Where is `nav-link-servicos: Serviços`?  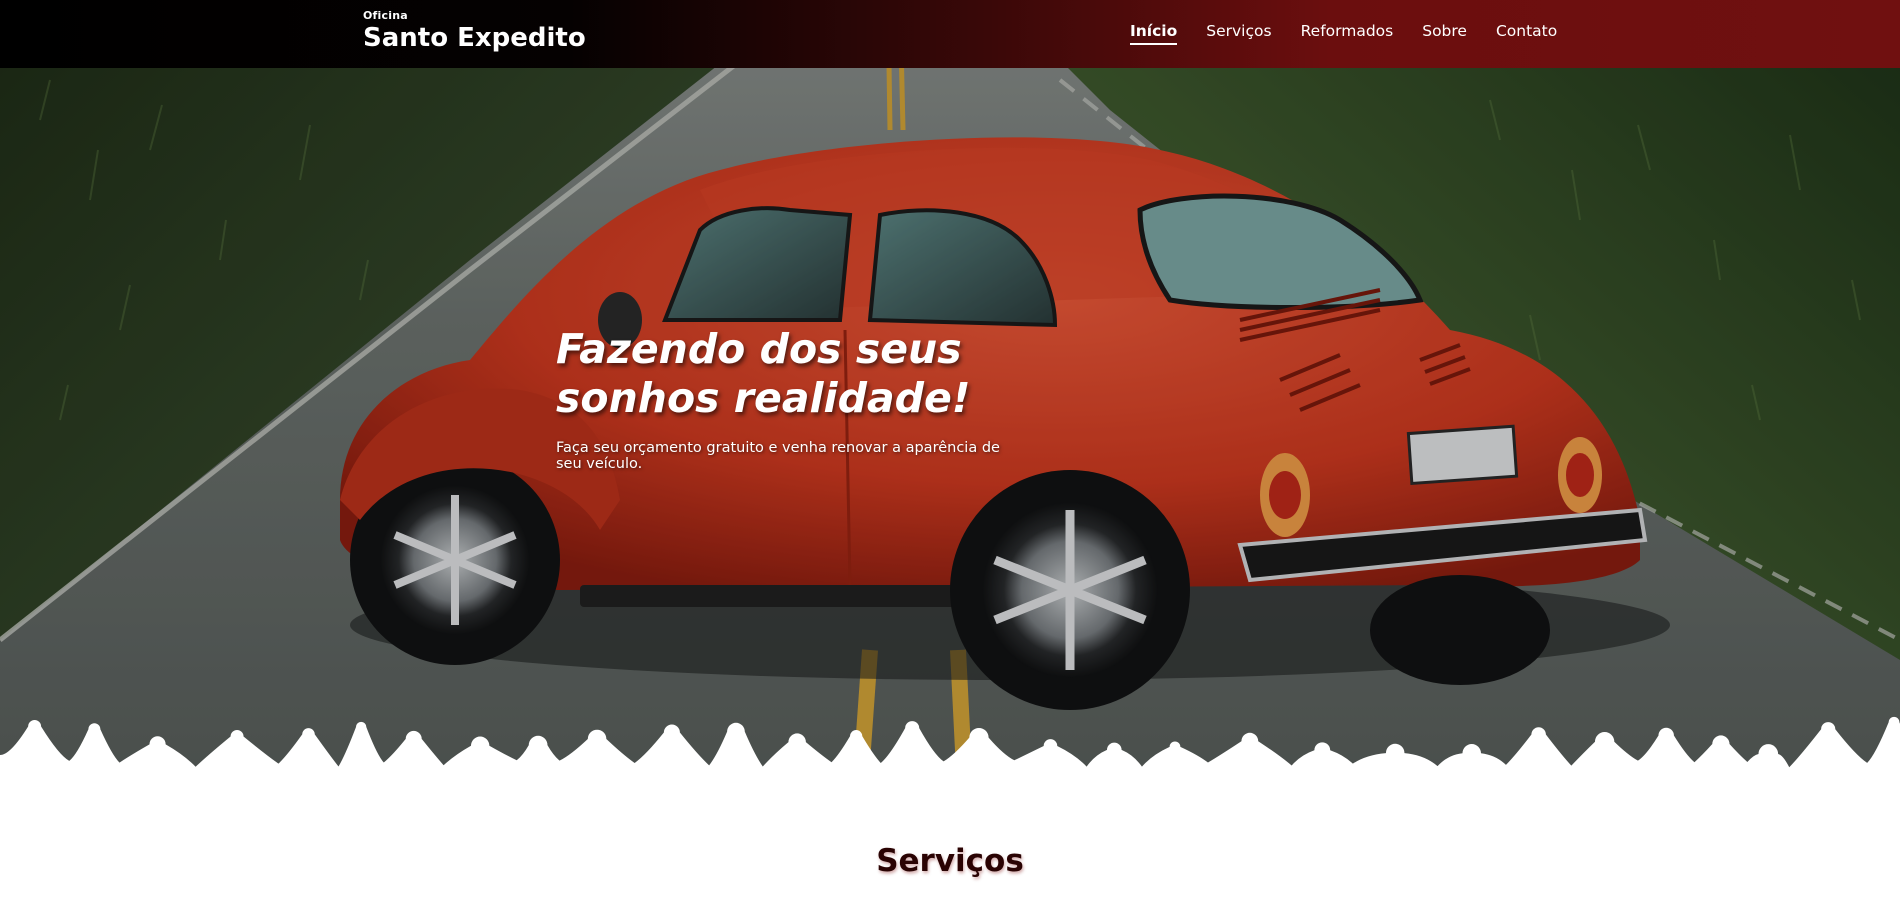 nav-link-servicos: Serviços is located at coordinates (1238, 33).